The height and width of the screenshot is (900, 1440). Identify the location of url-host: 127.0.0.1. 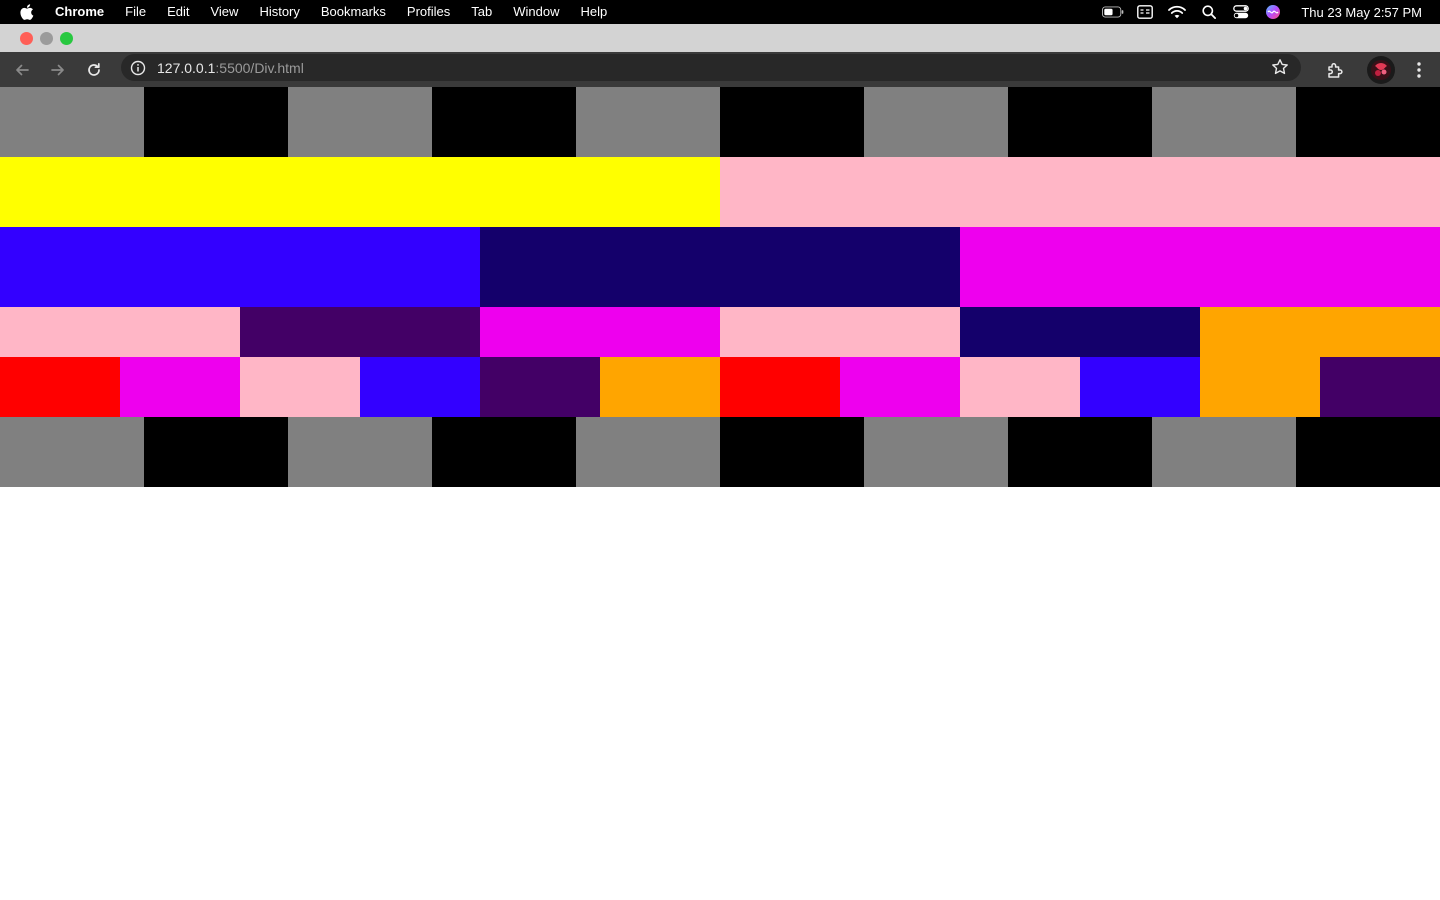
(186, 67).